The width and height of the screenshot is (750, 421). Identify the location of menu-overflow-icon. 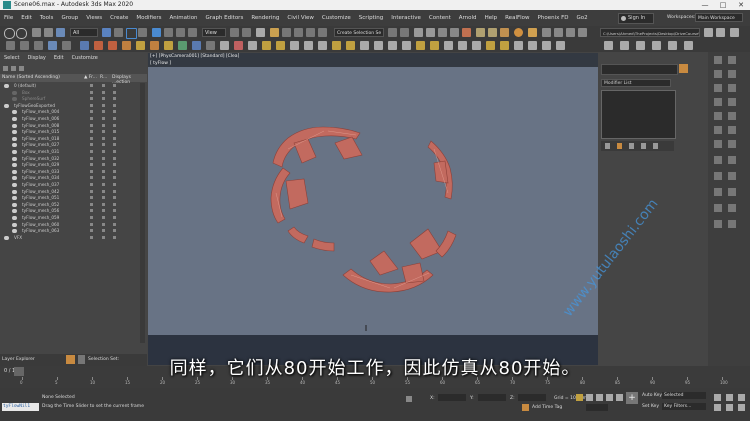
(734, 32).